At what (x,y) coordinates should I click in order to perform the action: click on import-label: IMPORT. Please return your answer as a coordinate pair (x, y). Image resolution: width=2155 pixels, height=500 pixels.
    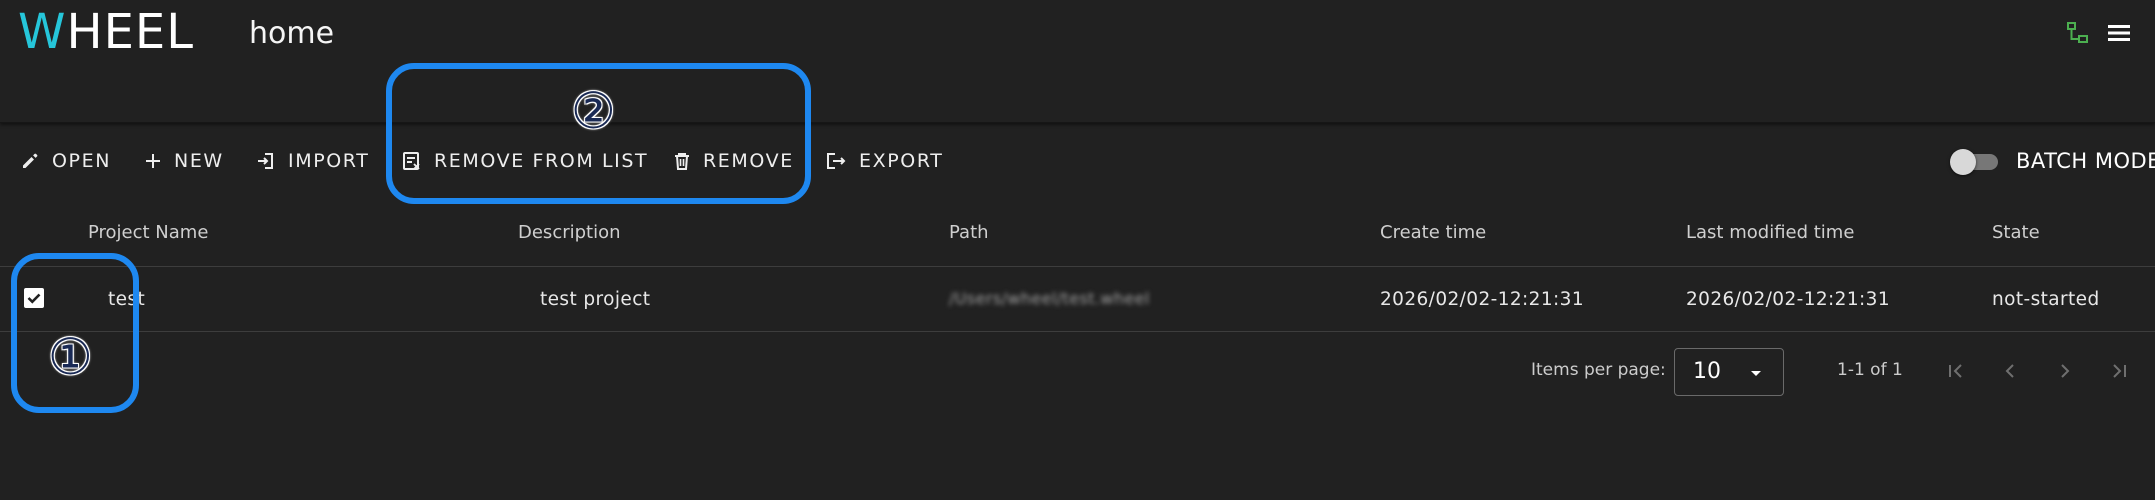
    Looking at the image, I should click on (329, 161).